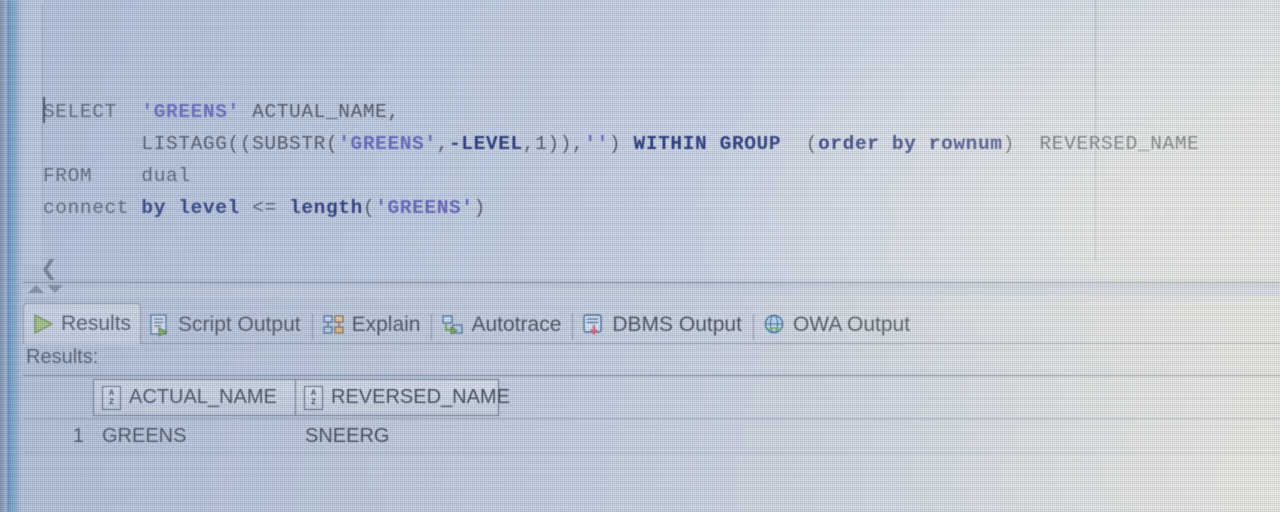 The image size is (1280, 512). Describe the element at coordinates (58, 397) in the screenshot. I see `grid-corner-cell` at that location.